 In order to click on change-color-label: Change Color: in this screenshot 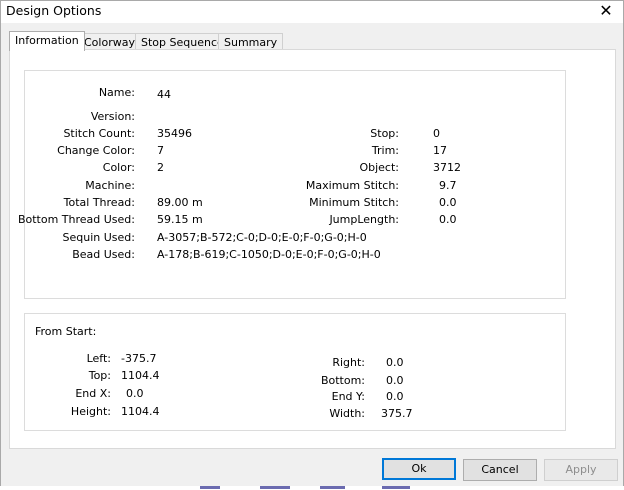, I will do `click(96, 150)`.